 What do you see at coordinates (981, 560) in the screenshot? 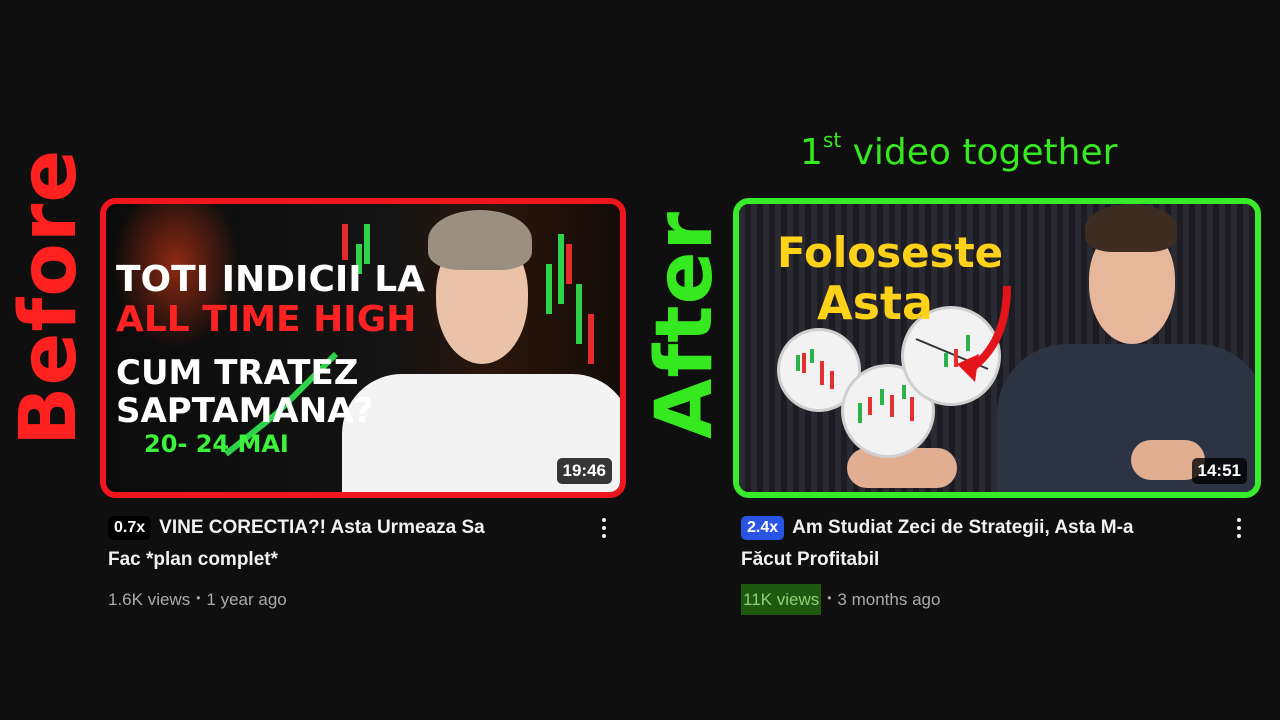
I see `title-line-2: Făcut Profitabil` at bounding box center [981, 560].